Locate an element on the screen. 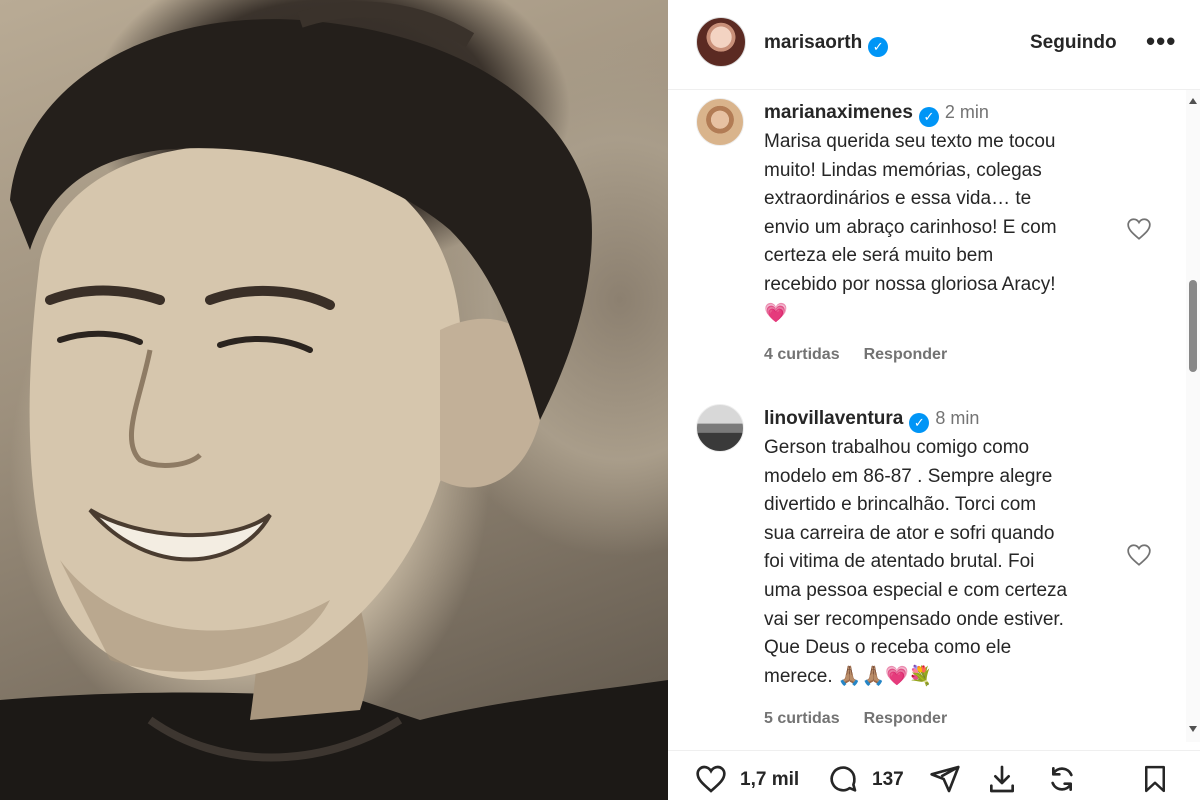 Image resolution: width=1200 pixels, height=800 pixels. comment-line: sua carreira de ator e sofri quando is located at coordinates (909, 533).